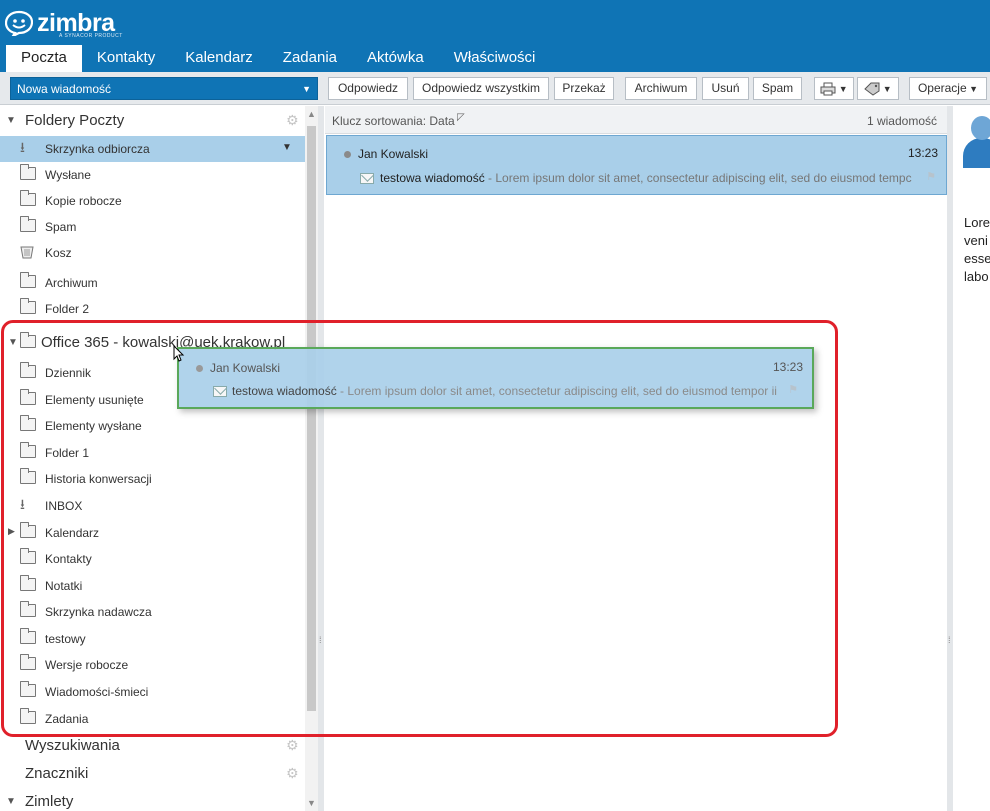 The height and width of the screenshot is (811, 990). What do you see at coordinates (152, 586) in the screenshot?
I see `folder-notes: Notatki` at bounding box center [152, 586].